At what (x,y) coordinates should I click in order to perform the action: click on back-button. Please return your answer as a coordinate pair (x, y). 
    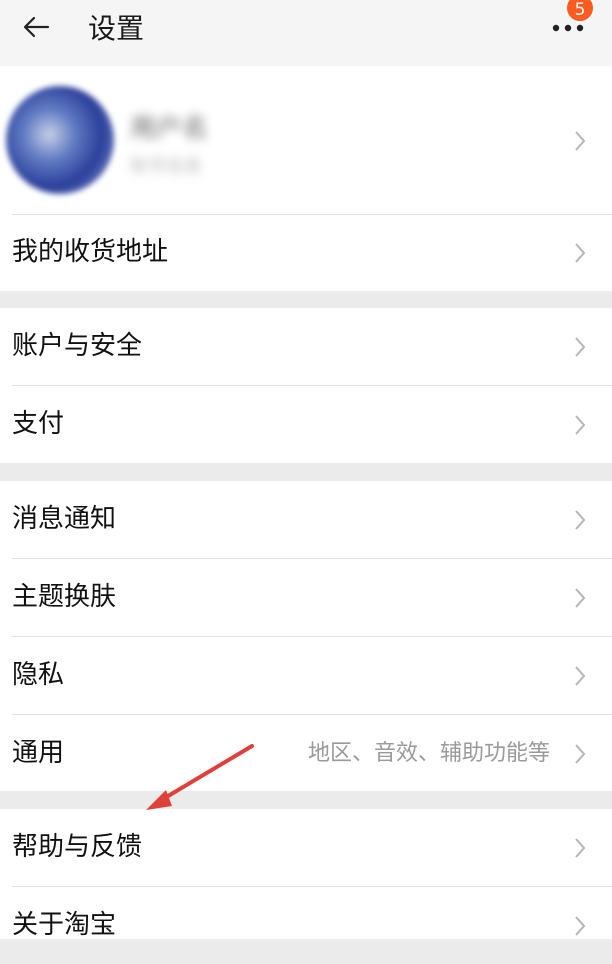
    Looking at the image, I should click on (40, 30).